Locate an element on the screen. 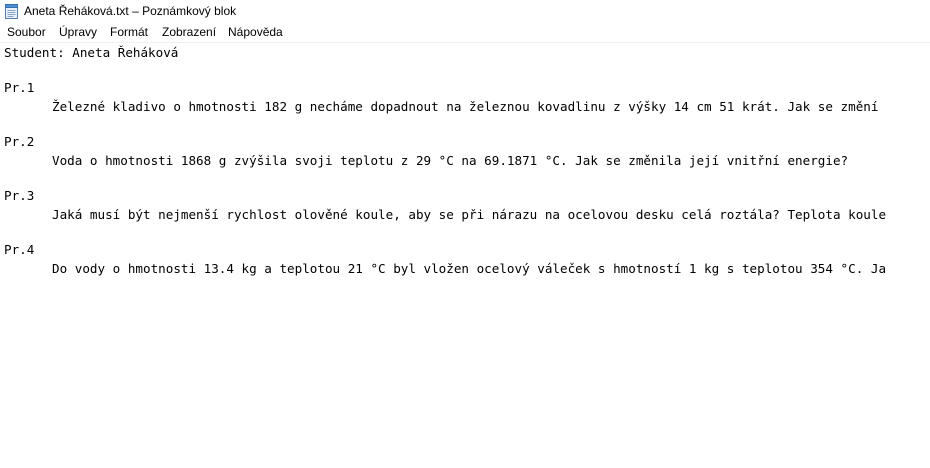 The width and height of the screenshot is (930, 468). window-title: Aneta Řeháková.txt – Poznámkový blok is located at coordinates (130, 11).